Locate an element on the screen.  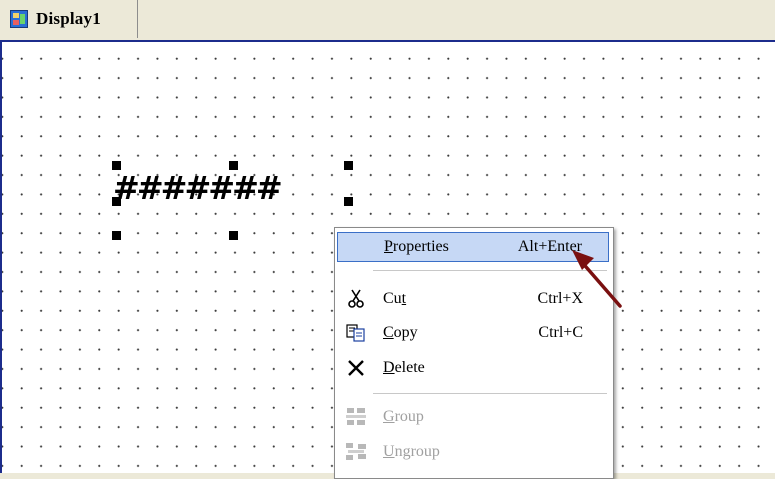
properties-label: roperties is located at coordinates (420, 246).